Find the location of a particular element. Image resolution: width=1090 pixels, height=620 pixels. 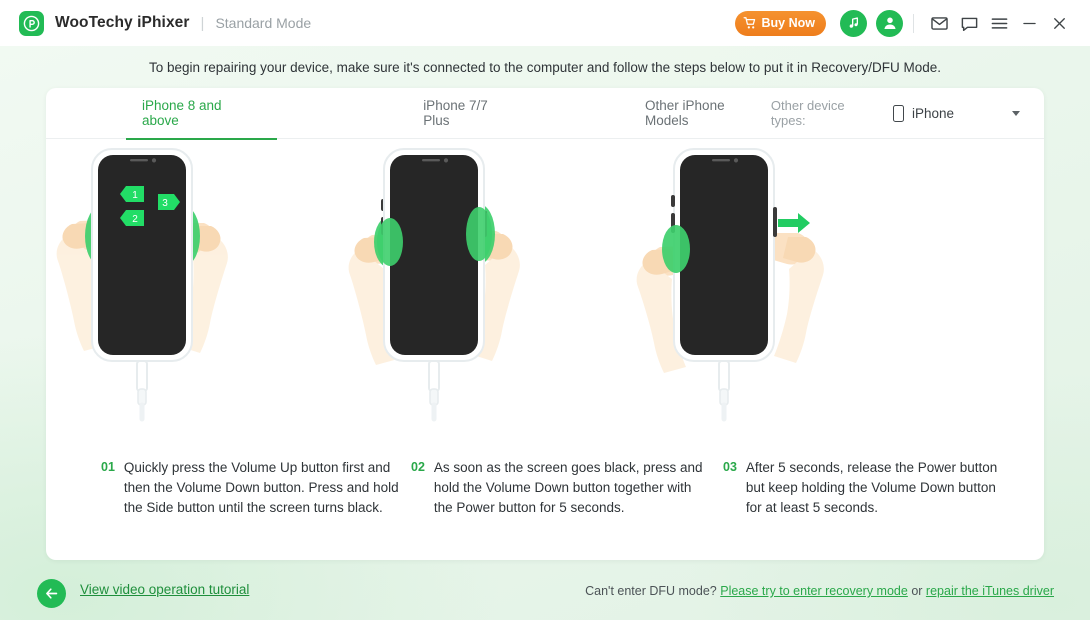

close-icon is located at coordinates (1059, 23).